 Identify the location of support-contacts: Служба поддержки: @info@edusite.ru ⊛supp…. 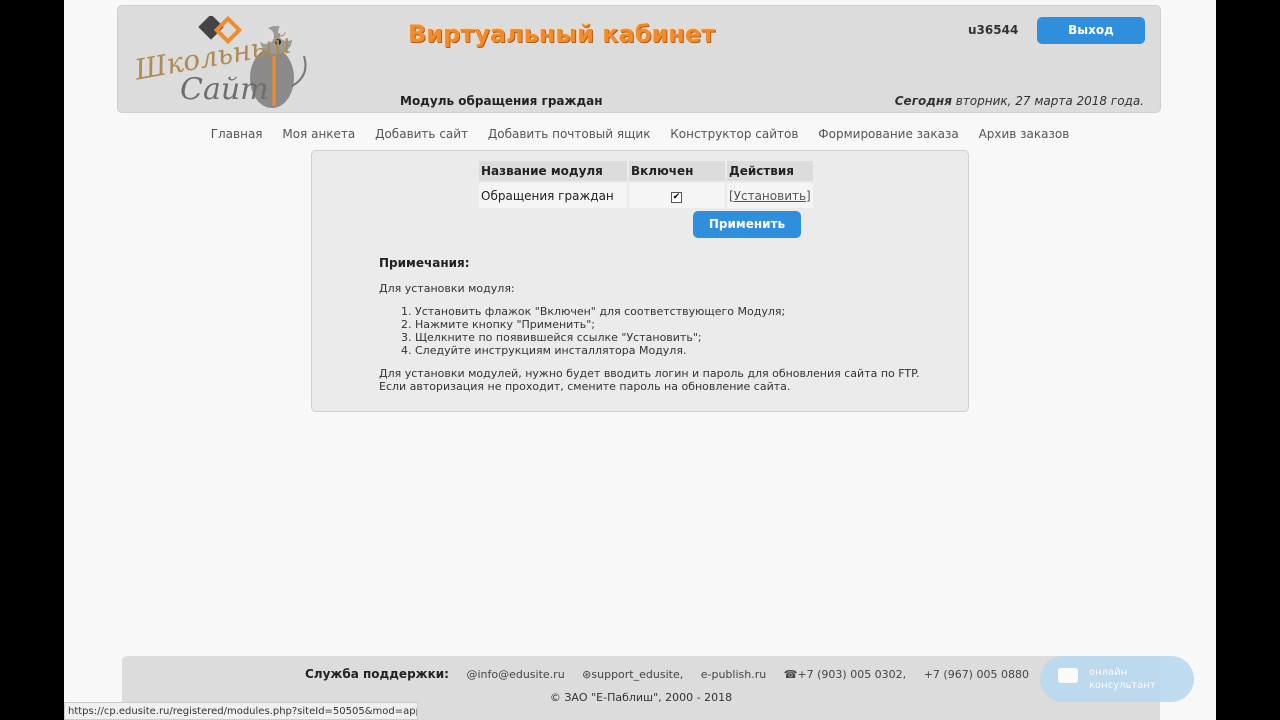
(674, 674).